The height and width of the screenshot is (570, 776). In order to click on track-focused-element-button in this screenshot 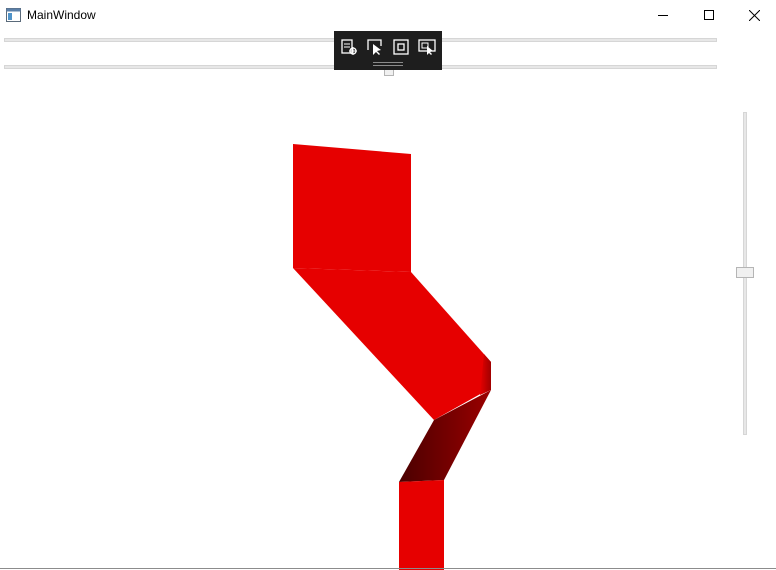, I will do `click(427, 47)`.